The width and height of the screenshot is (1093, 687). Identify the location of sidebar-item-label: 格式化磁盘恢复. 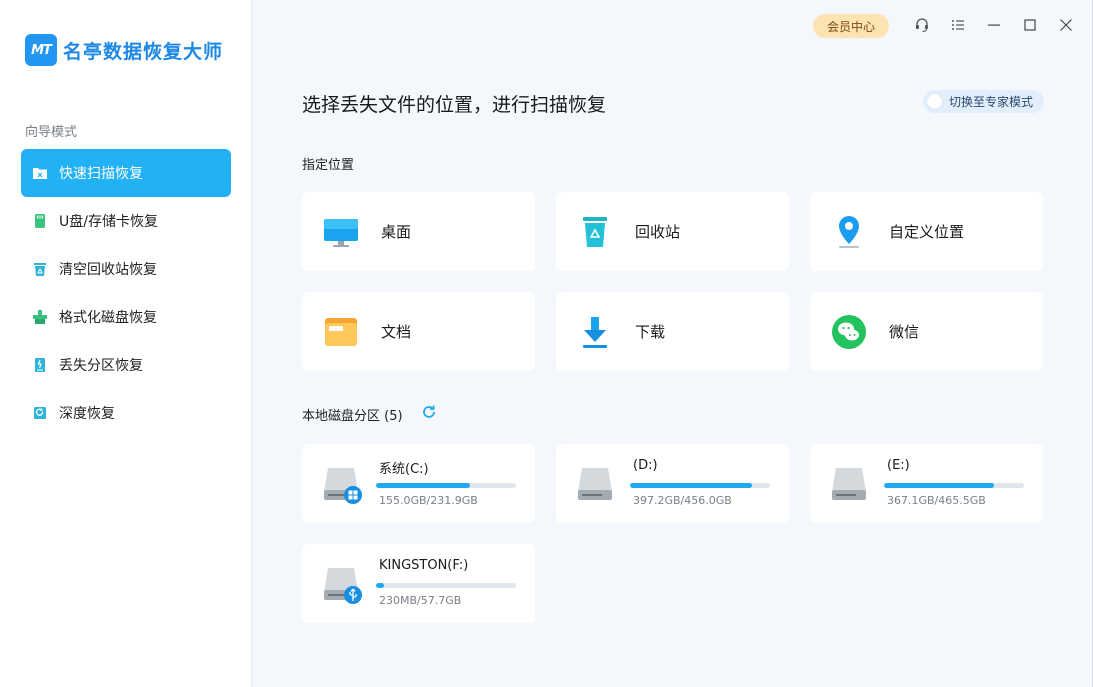
(108, 318).